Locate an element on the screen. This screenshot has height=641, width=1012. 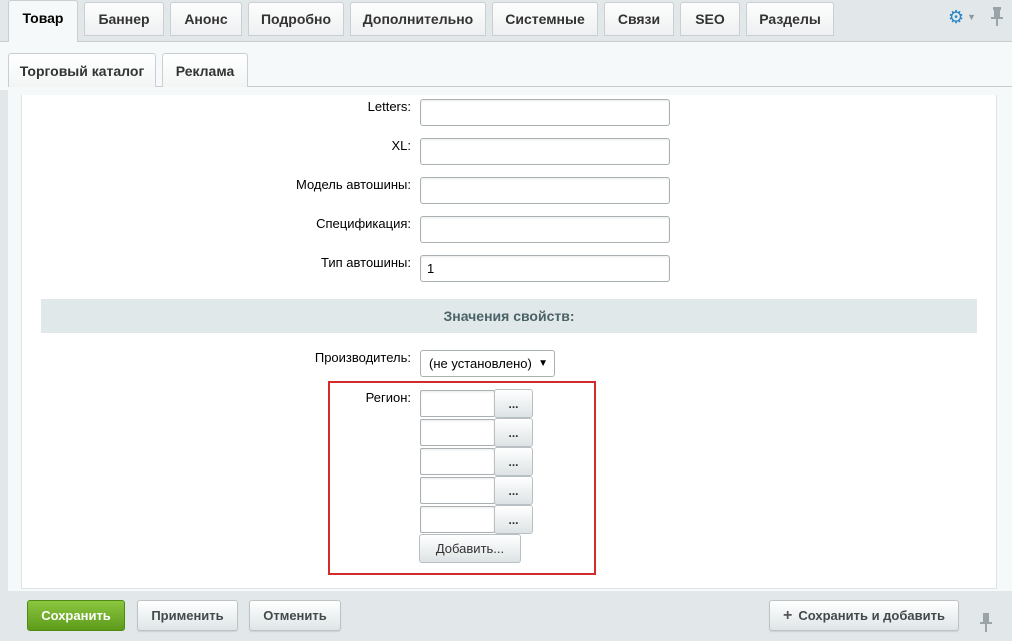
subtab-trade-catalog: Торговый каталог is located at coordinates (82, 70).